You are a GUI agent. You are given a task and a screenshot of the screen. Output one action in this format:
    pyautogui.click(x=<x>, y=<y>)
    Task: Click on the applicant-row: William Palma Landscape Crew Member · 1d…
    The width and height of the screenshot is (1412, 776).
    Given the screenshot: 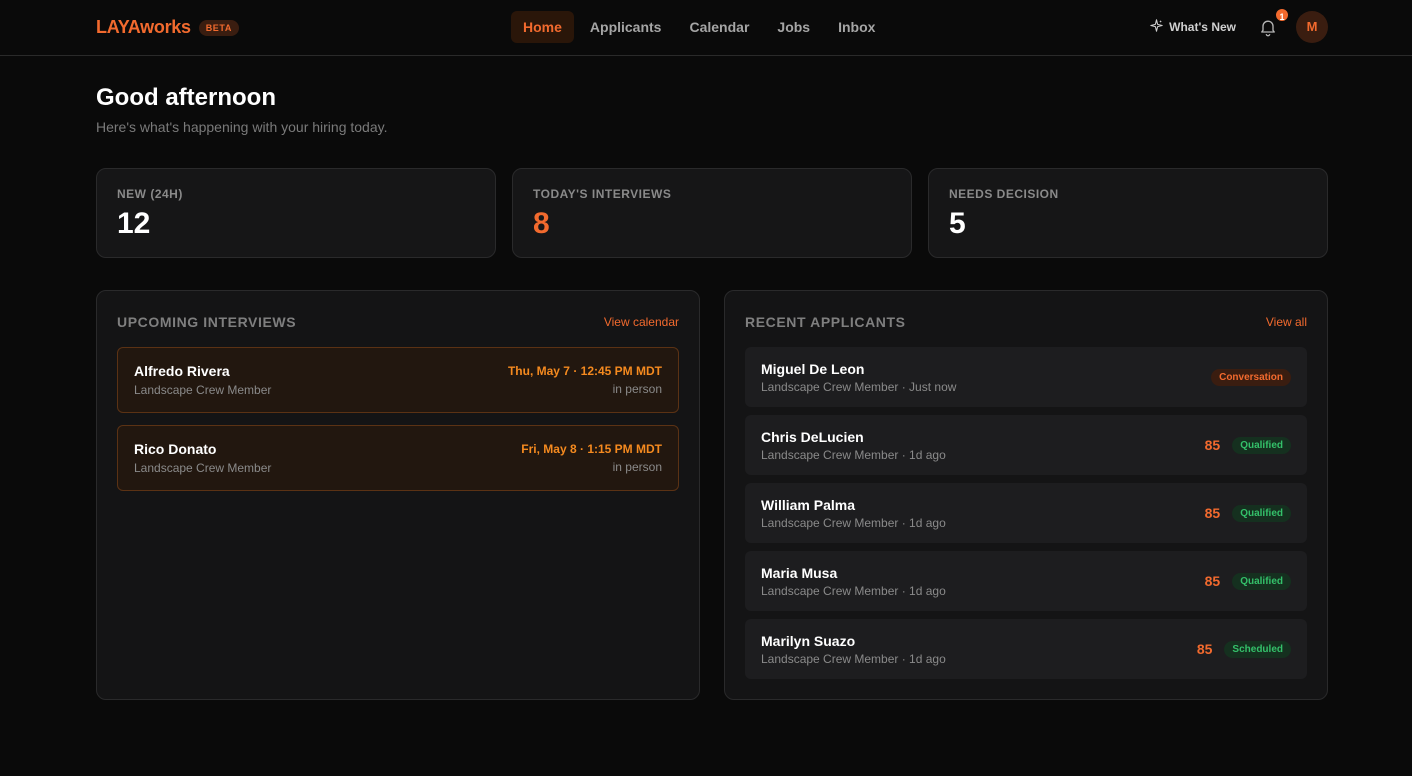 What is the action you would take?
    pyautogui.click(x=1026, y=513)
    